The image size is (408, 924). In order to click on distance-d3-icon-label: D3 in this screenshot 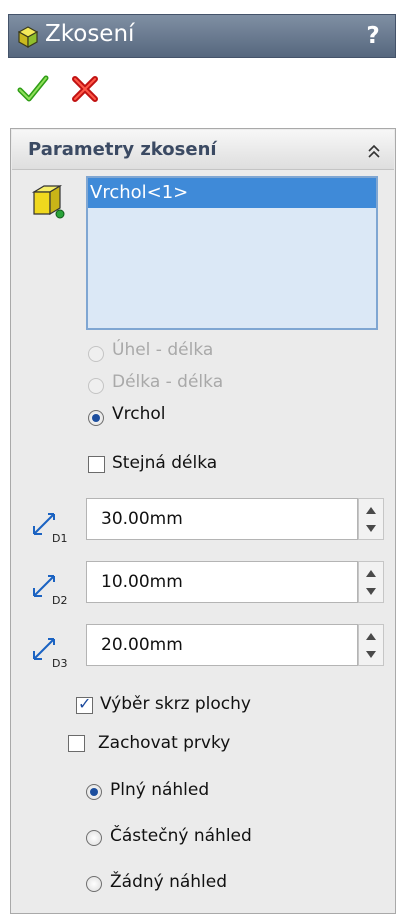, I will do `click(59, 663)`.